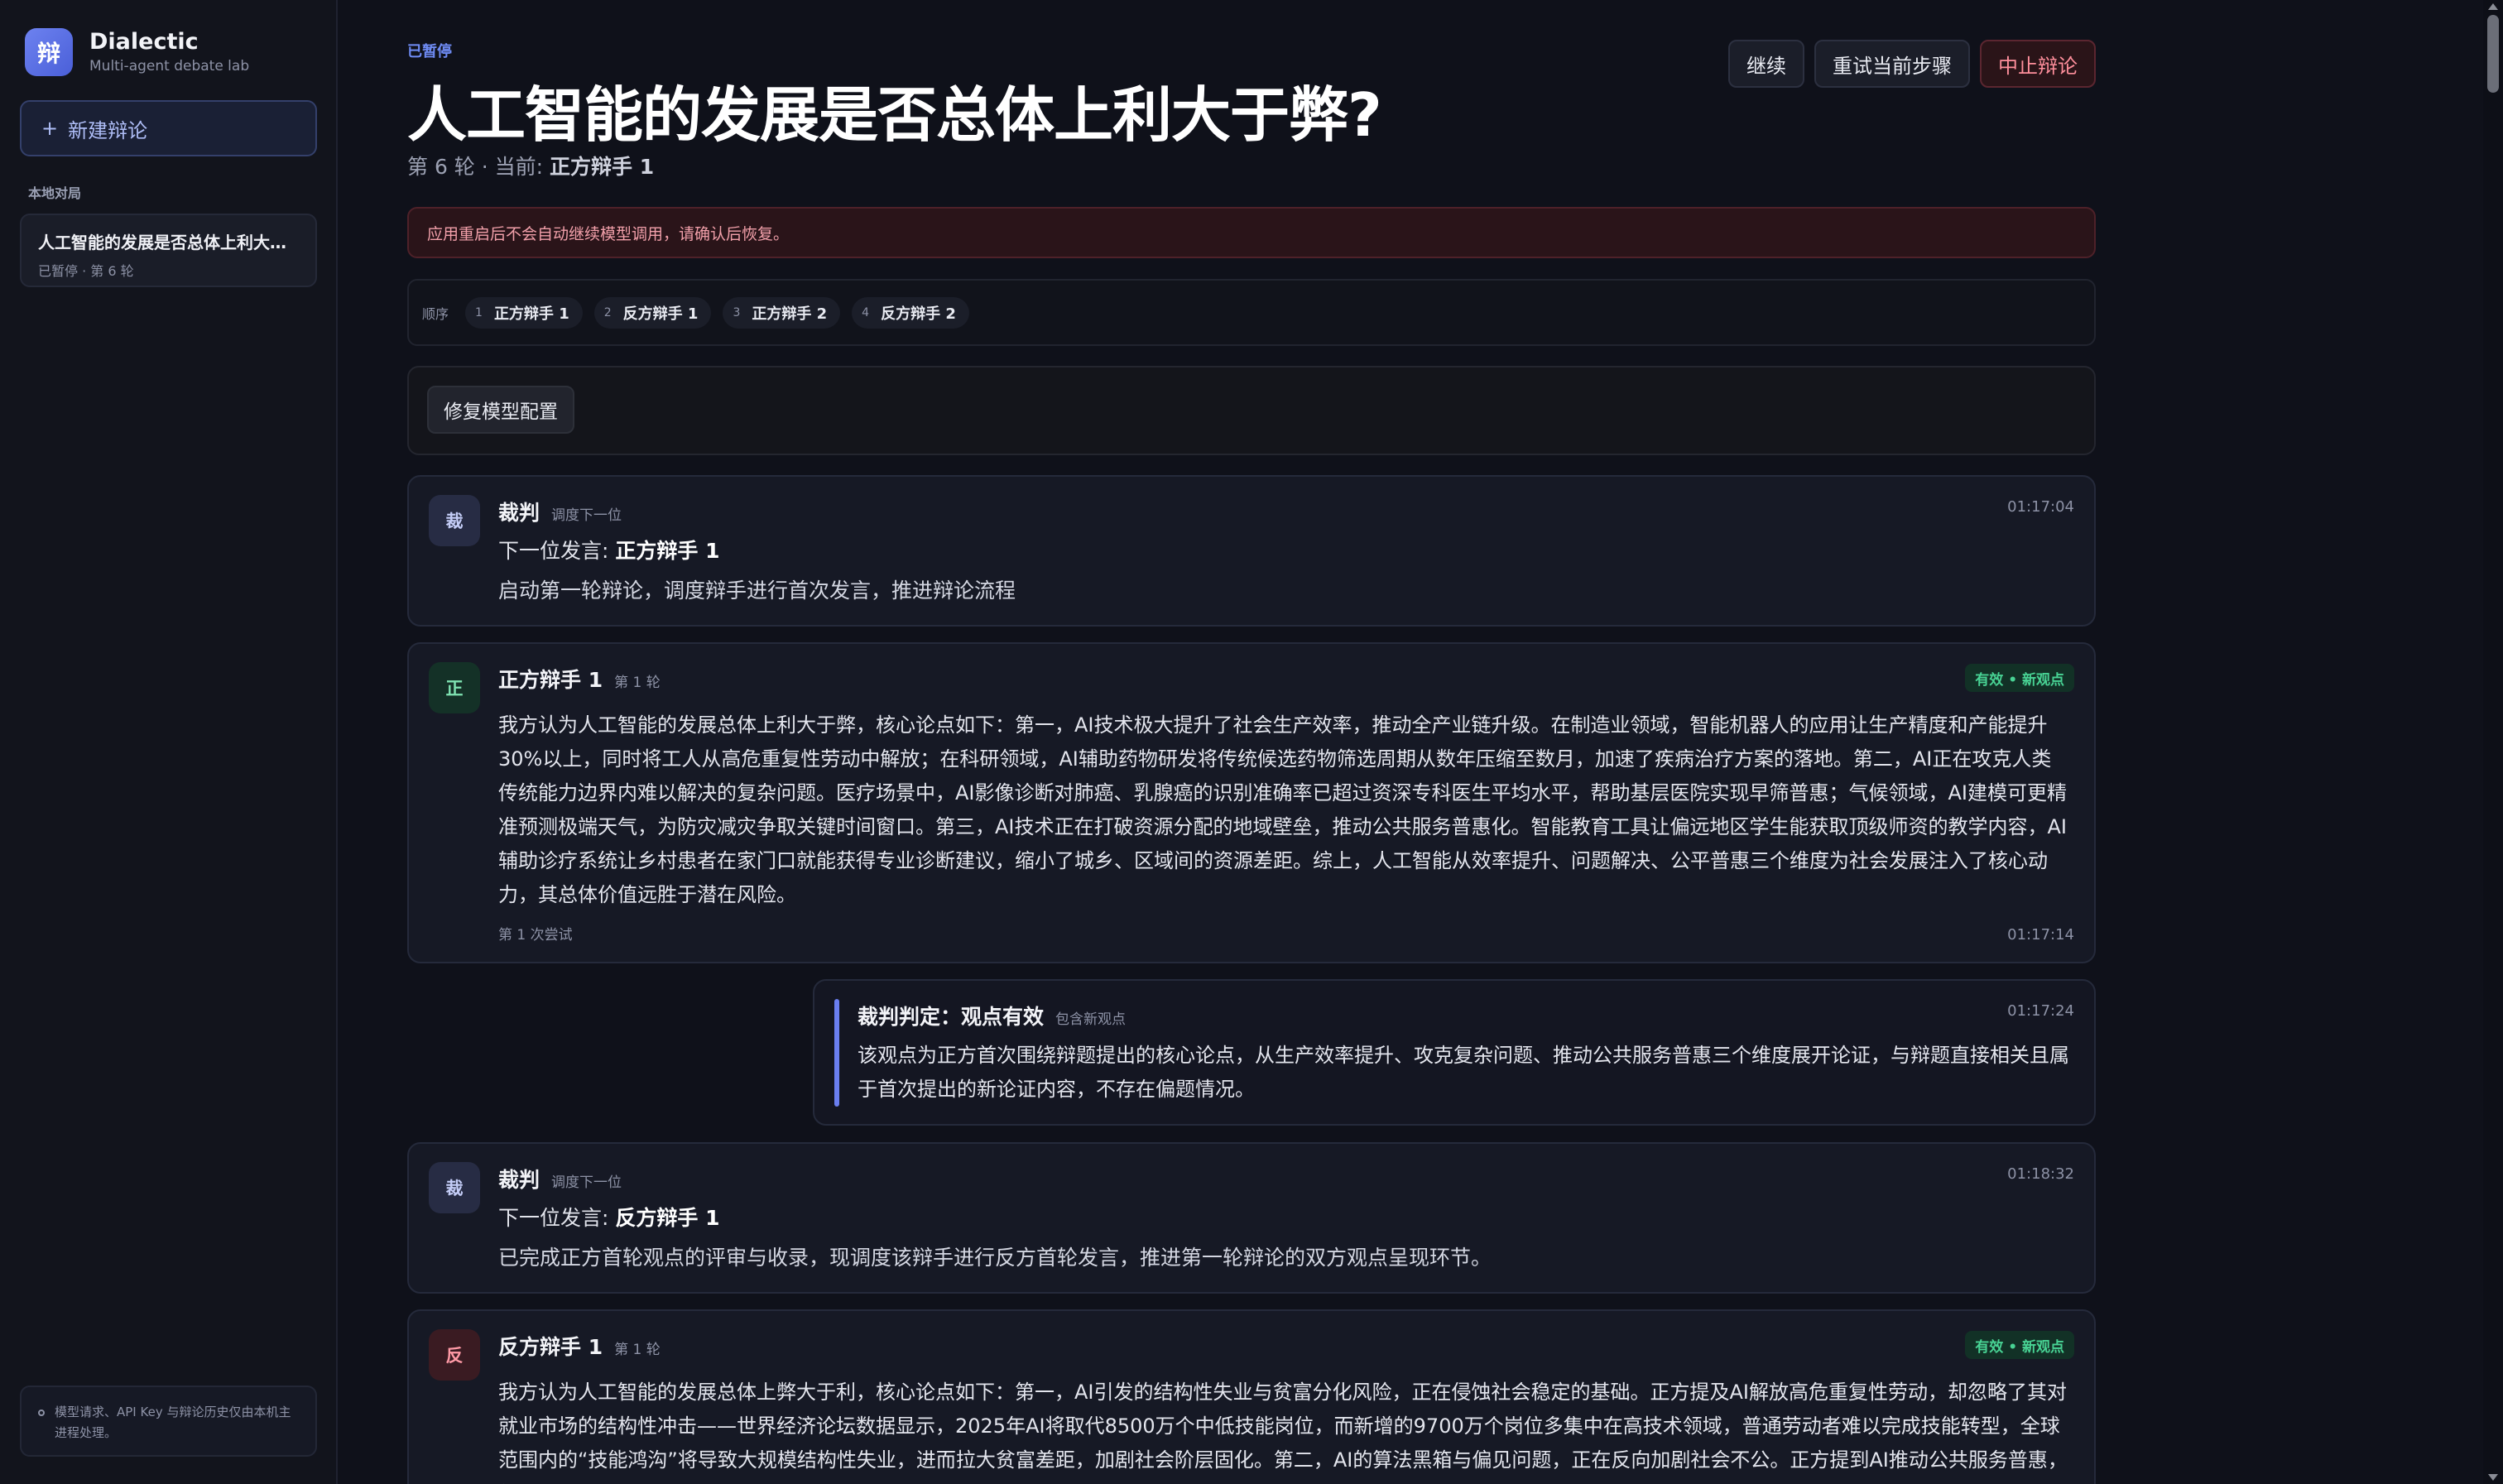  Describe the element at coordinates (2493, 54) in the screenshot. I see `scroll-thumb` at that location.